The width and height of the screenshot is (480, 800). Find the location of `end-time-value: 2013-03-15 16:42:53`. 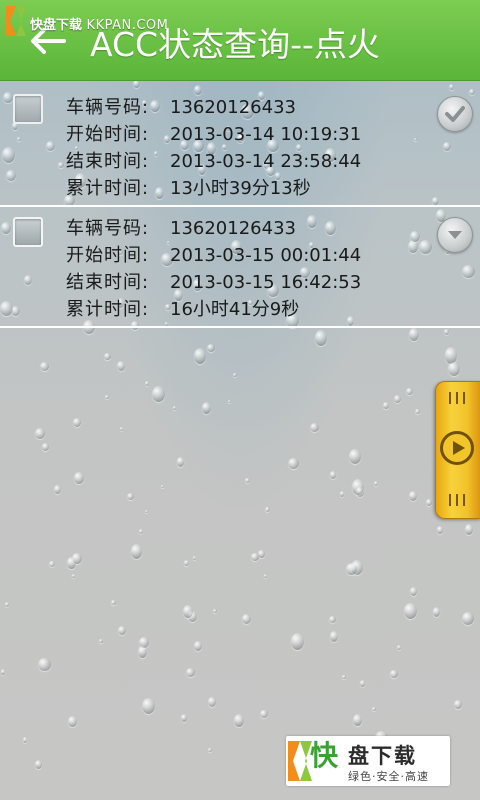

end-time-value: 2013-03-15 16:42:53 is located at coordinates (266, 282).